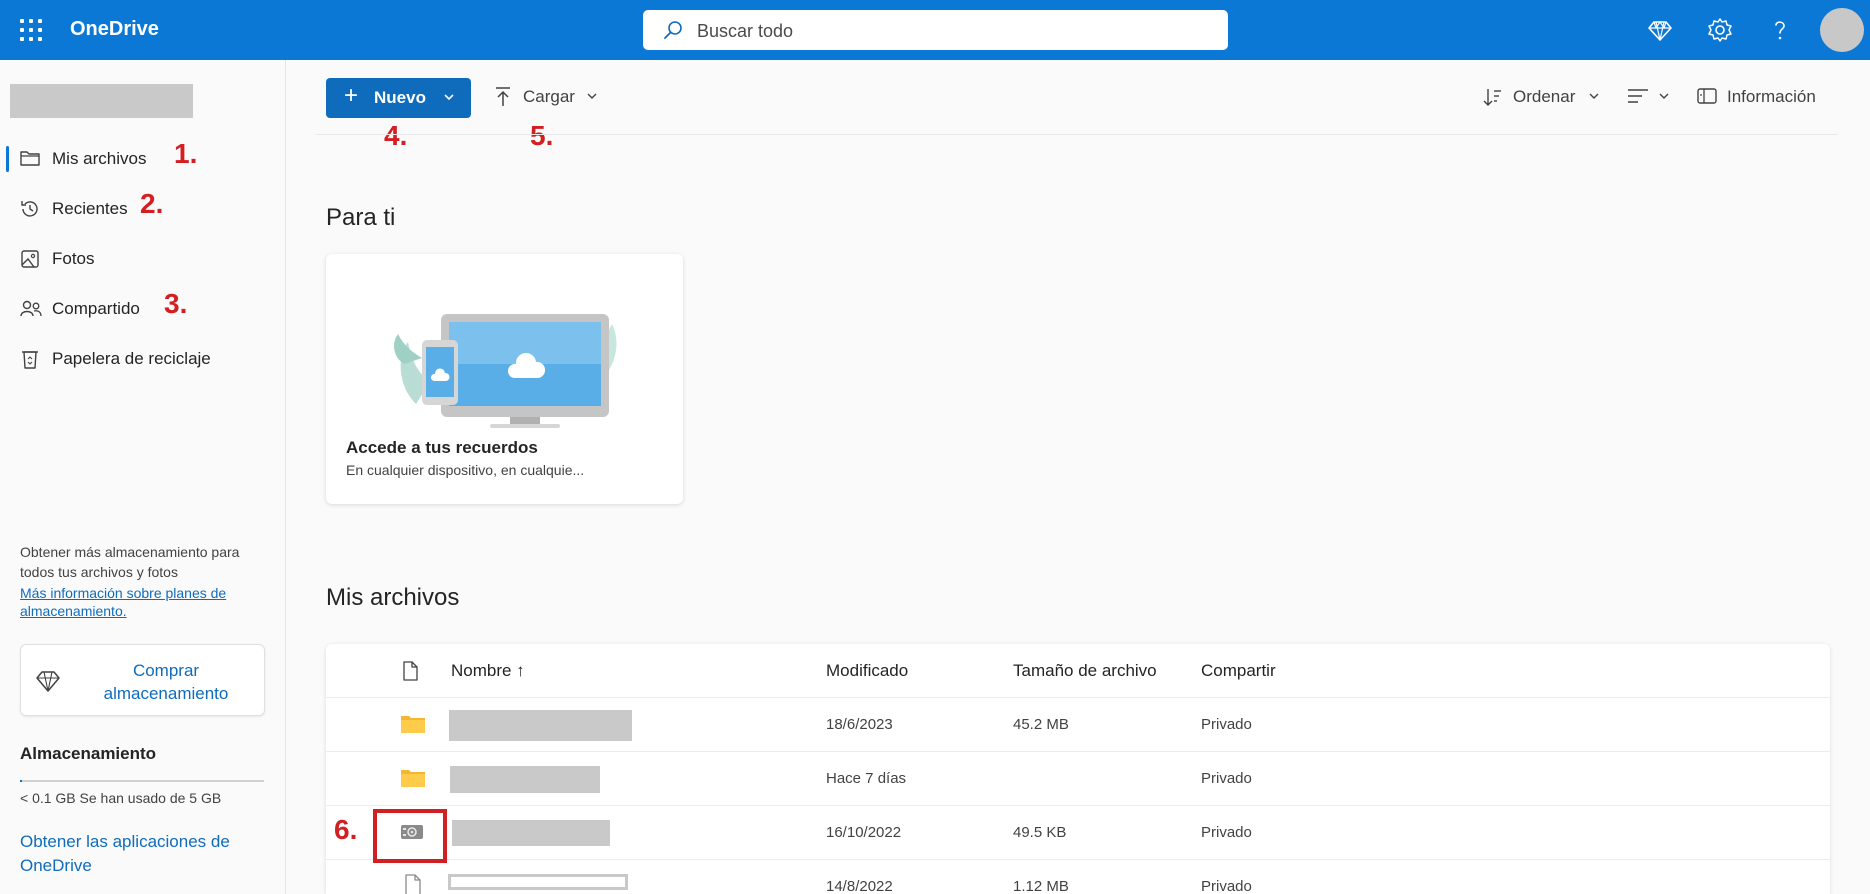 This screenshot has height=894, width=1870. I want to click on avatar, so click(1842, 30).